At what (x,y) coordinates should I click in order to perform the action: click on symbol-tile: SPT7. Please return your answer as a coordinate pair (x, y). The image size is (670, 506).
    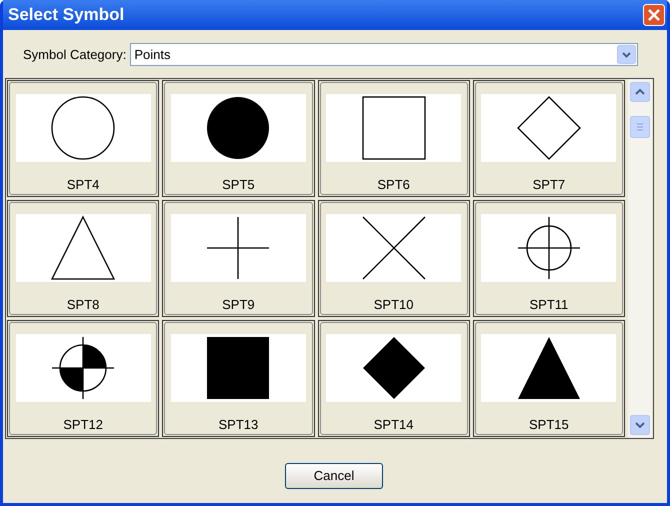
    Looking at the image, I should click on (548, 138).